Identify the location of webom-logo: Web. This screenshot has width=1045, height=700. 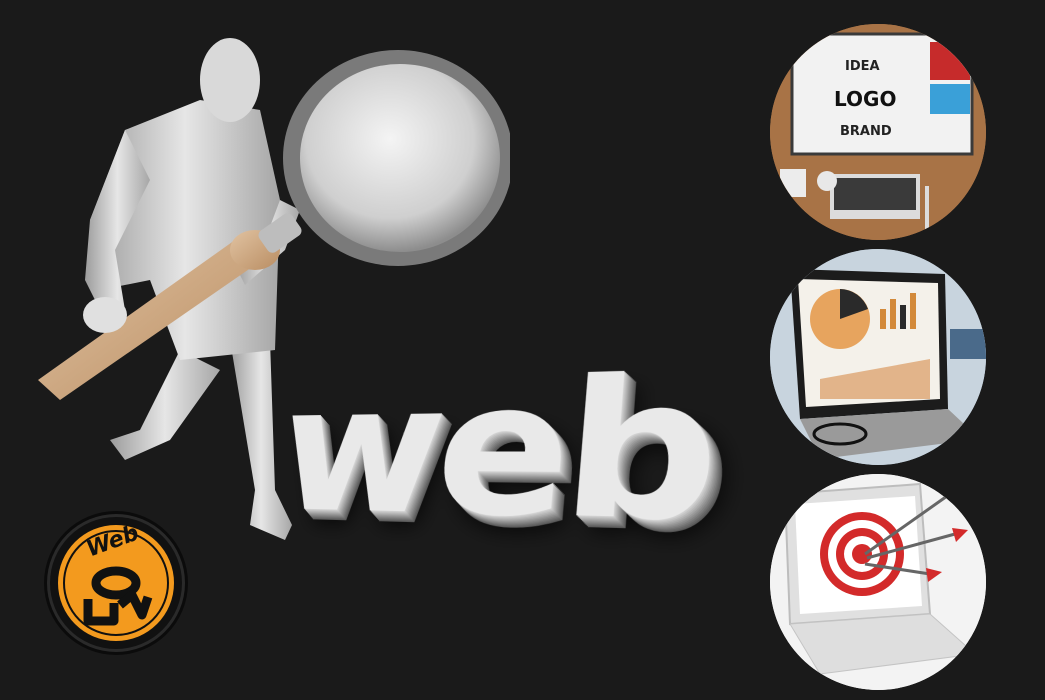
(116, 583).